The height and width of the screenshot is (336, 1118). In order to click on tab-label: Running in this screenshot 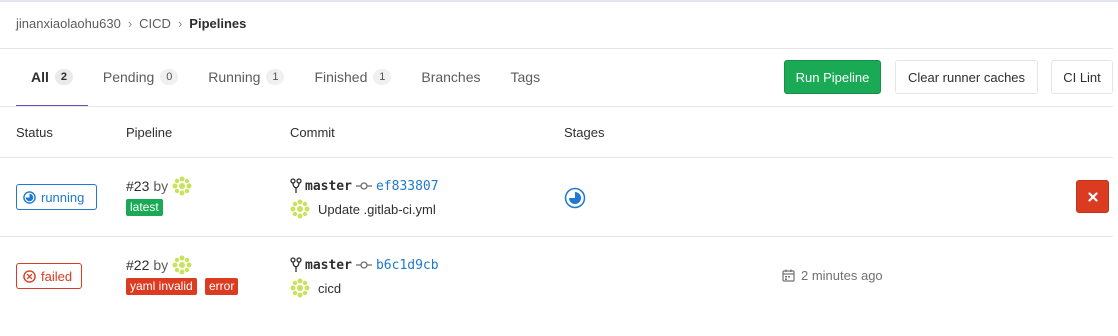, I will do `click(234, 77)`.